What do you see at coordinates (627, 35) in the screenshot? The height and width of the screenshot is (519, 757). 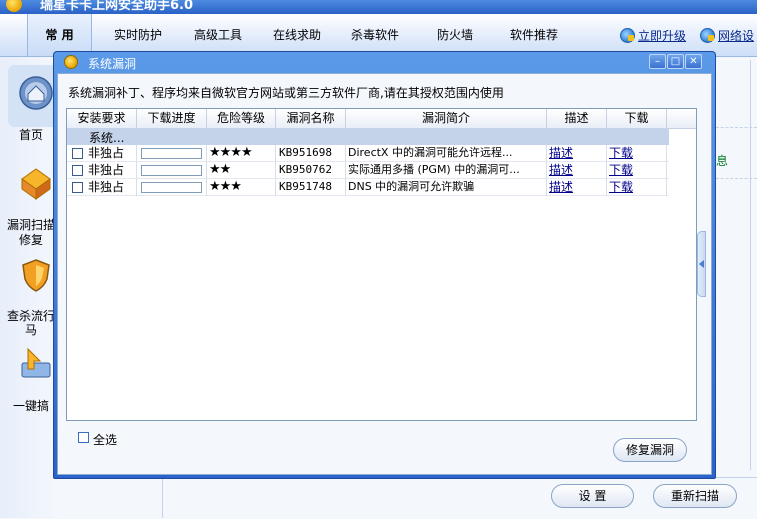 I see `upgrade-icon` at bounding box center [627, 35].